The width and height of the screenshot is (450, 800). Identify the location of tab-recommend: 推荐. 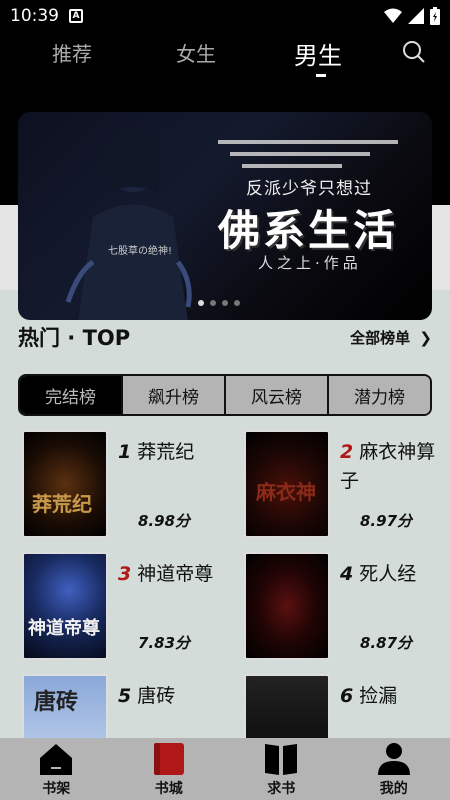
(72, 52).